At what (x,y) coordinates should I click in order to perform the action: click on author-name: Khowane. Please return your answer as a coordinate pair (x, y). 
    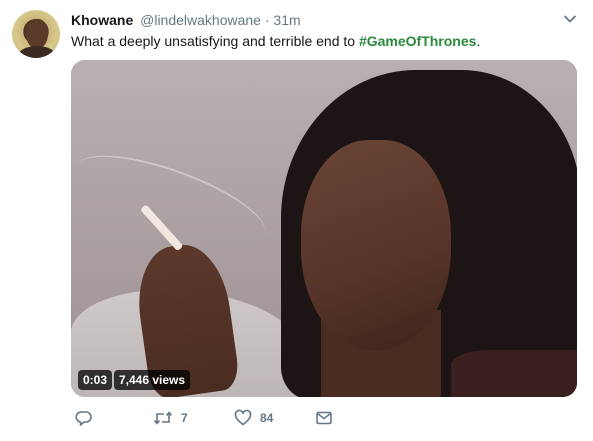
    Looking at the image, I should click on (102, 20).